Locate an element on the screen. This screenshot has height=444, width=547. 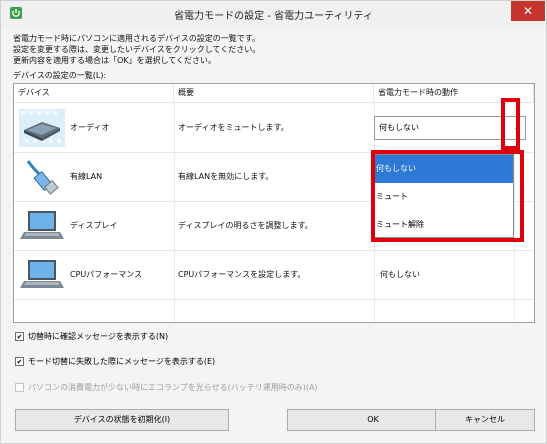
laptop-cpu-icon is located at coordinates (42, 274).